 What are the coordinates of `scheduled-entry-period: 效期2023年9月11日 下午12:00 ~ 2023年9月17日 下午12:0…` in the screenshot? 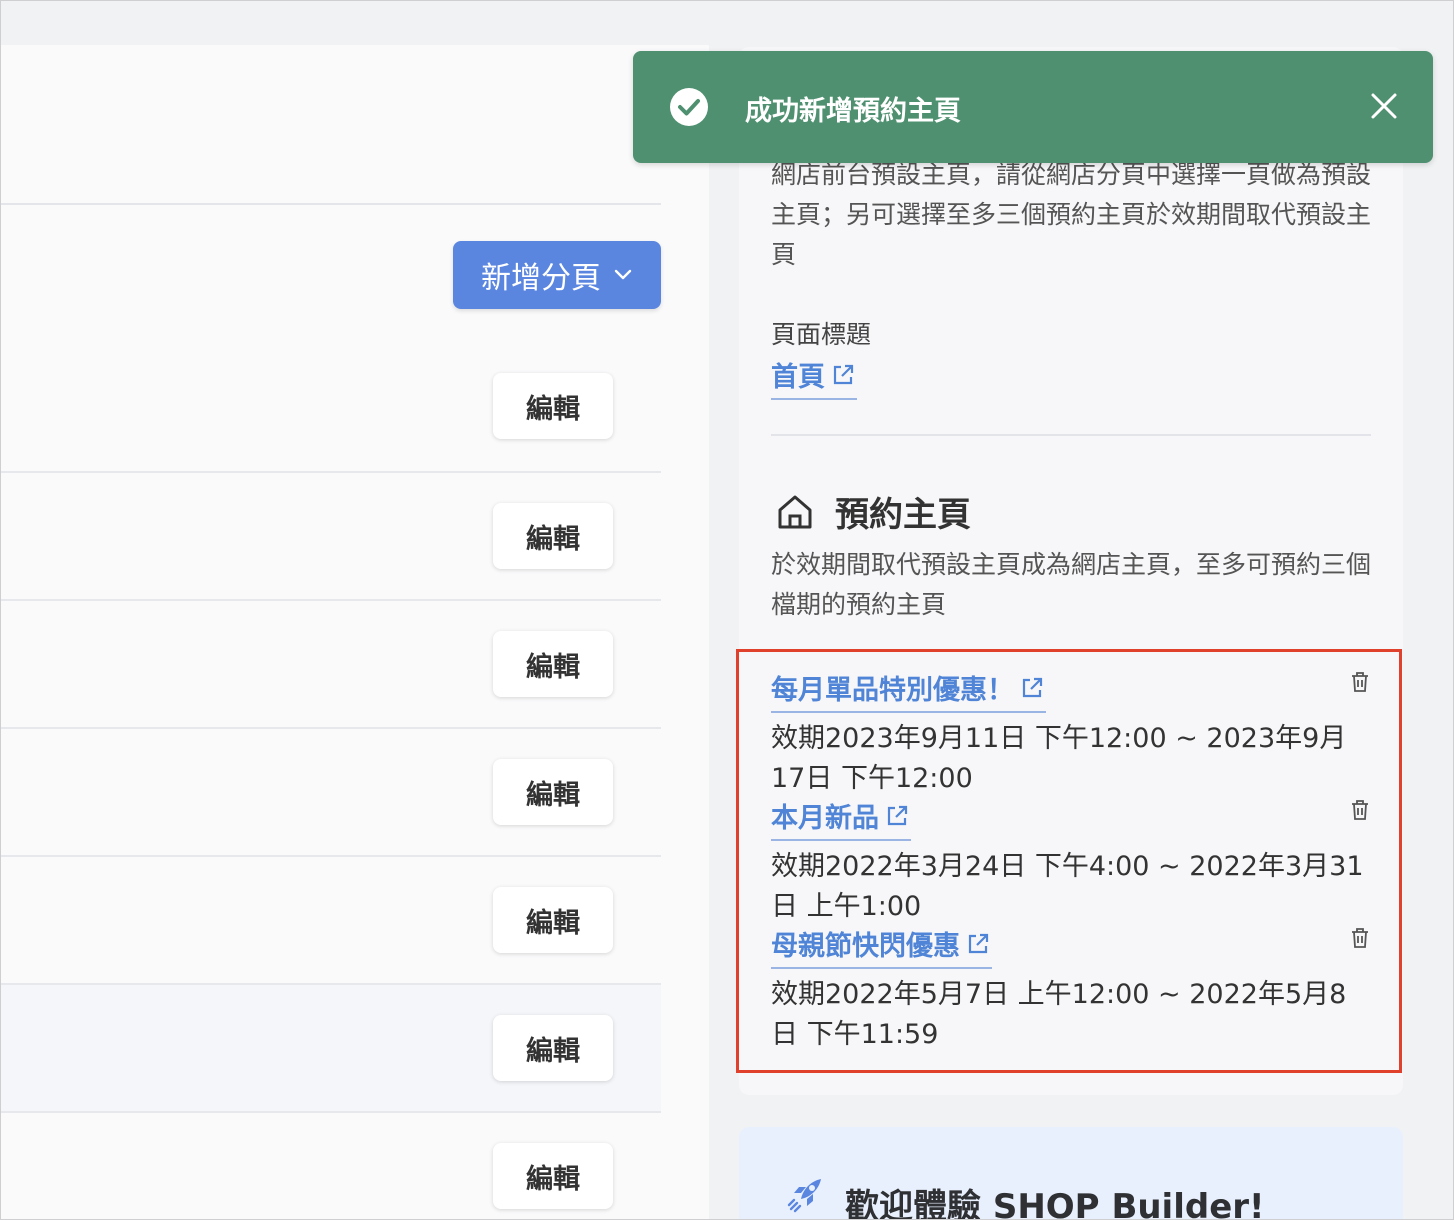 It's located at (1059, 758).